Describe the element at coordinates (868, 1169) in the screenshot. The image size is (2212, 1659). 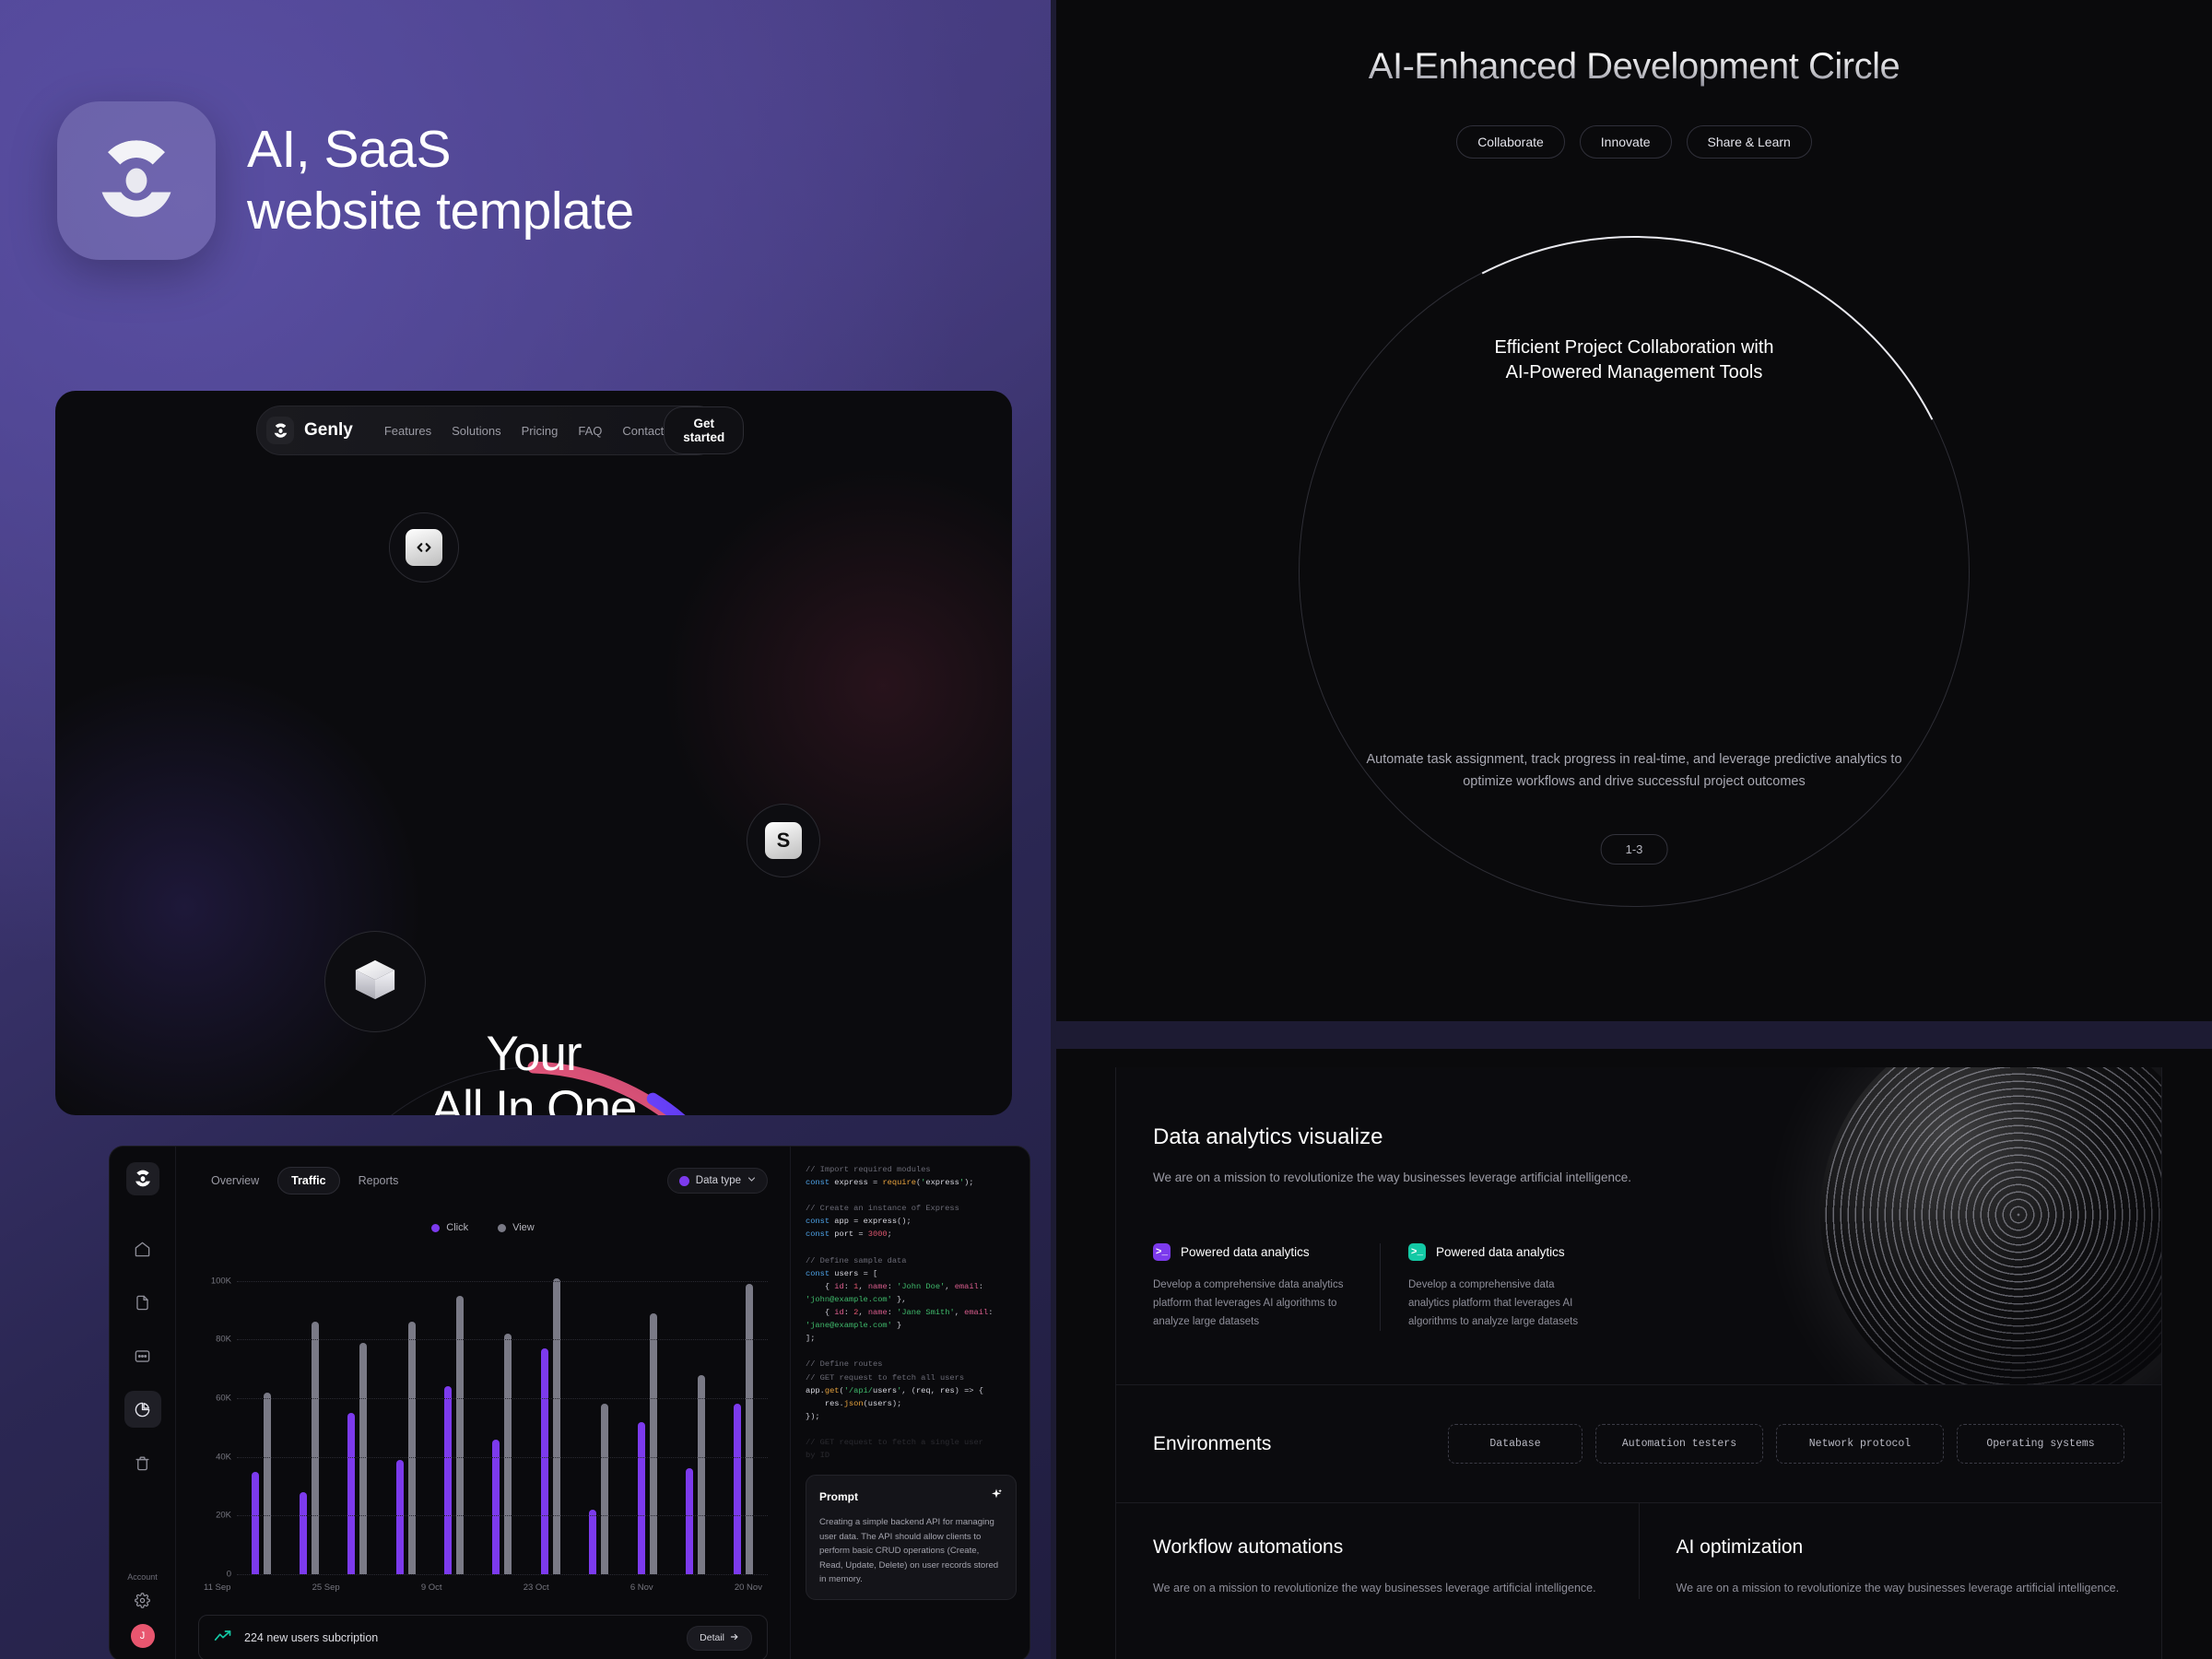
I see `code-line: // Import required modules` at that location.